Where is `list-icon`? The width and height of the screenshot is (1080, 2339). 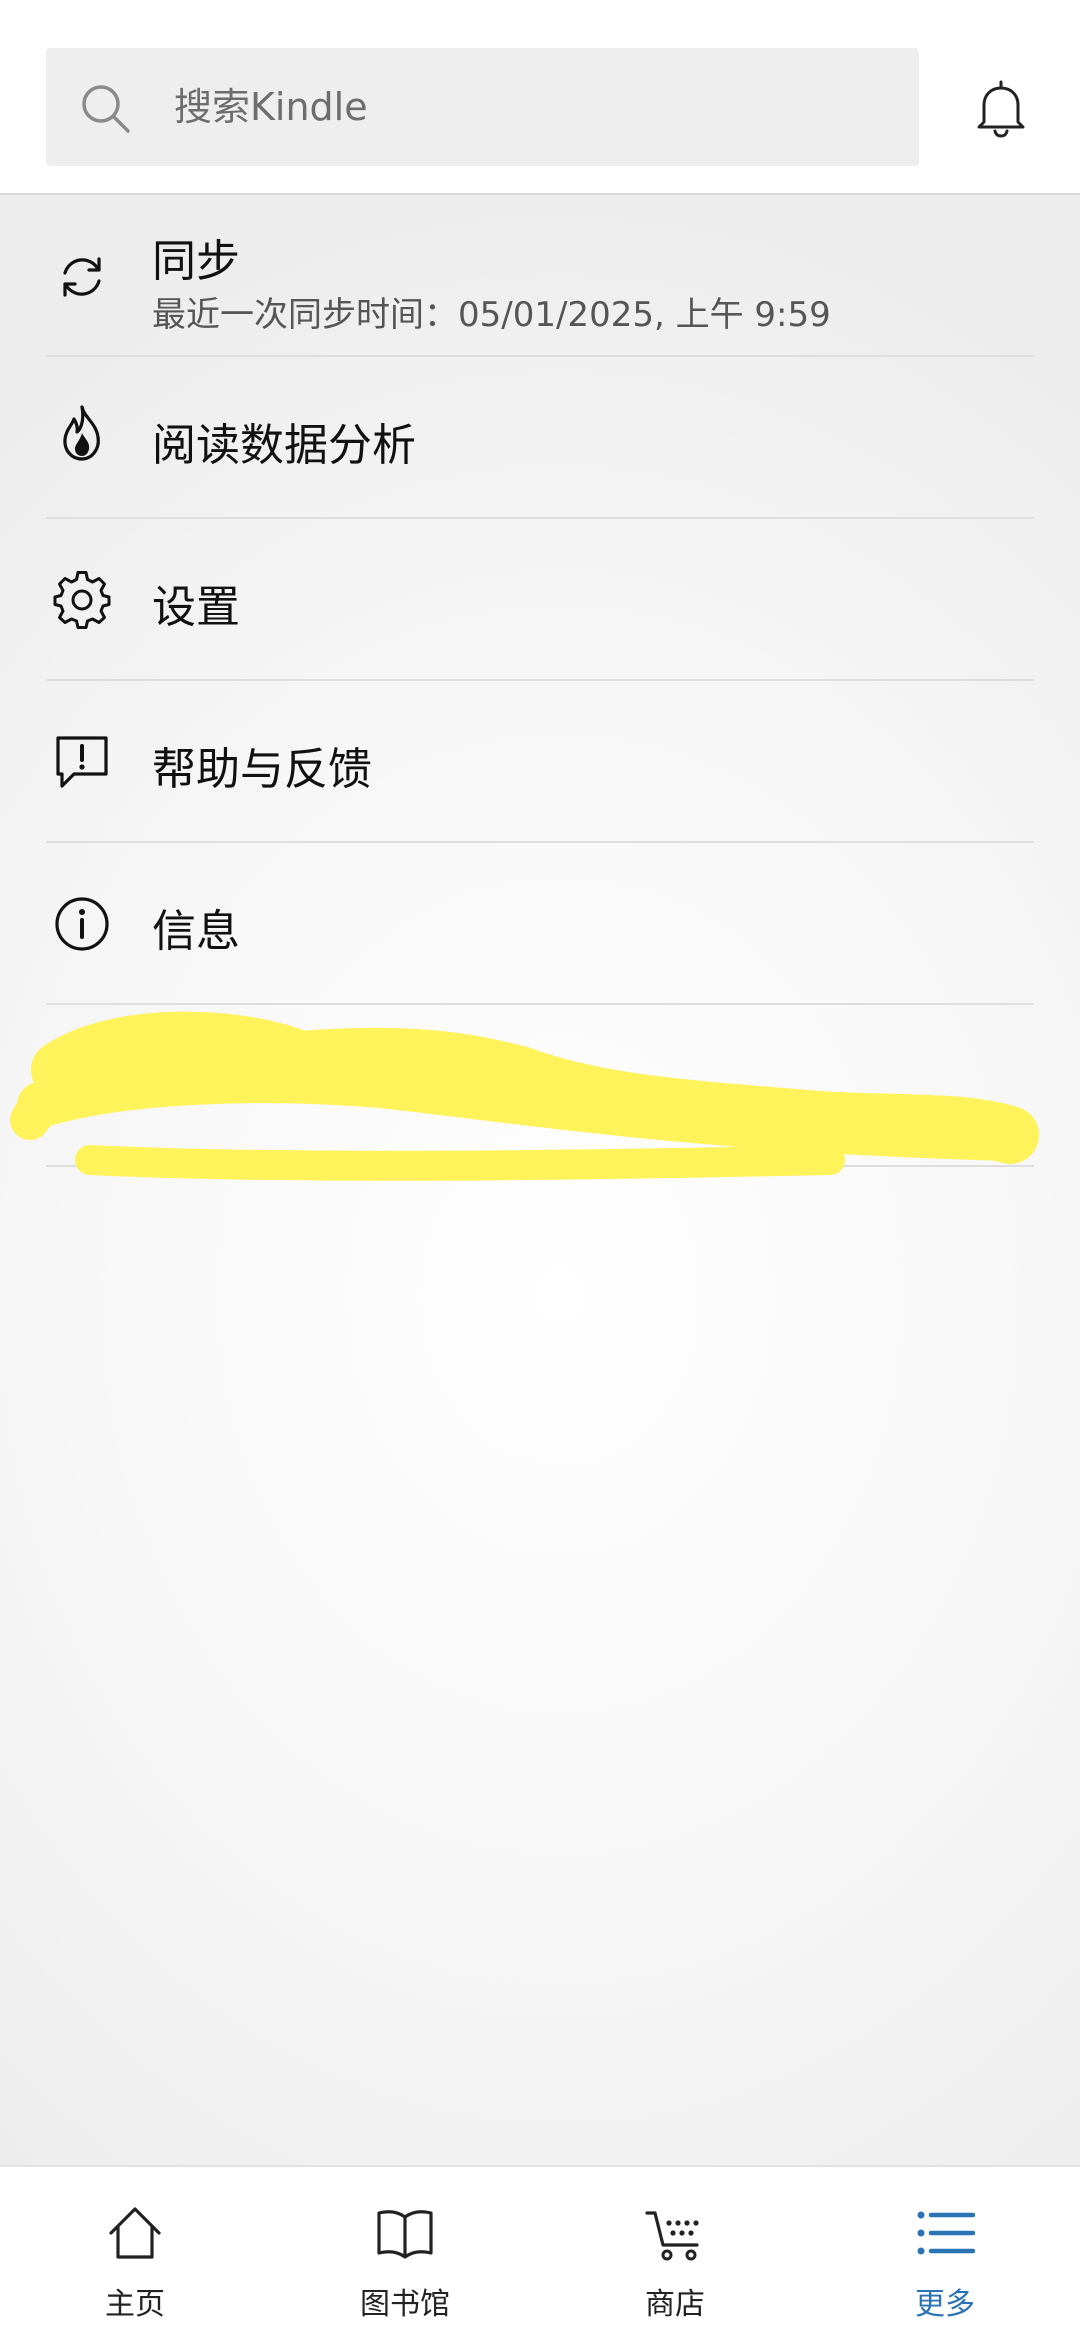 list-icon is located at coordinates (946, 2233).